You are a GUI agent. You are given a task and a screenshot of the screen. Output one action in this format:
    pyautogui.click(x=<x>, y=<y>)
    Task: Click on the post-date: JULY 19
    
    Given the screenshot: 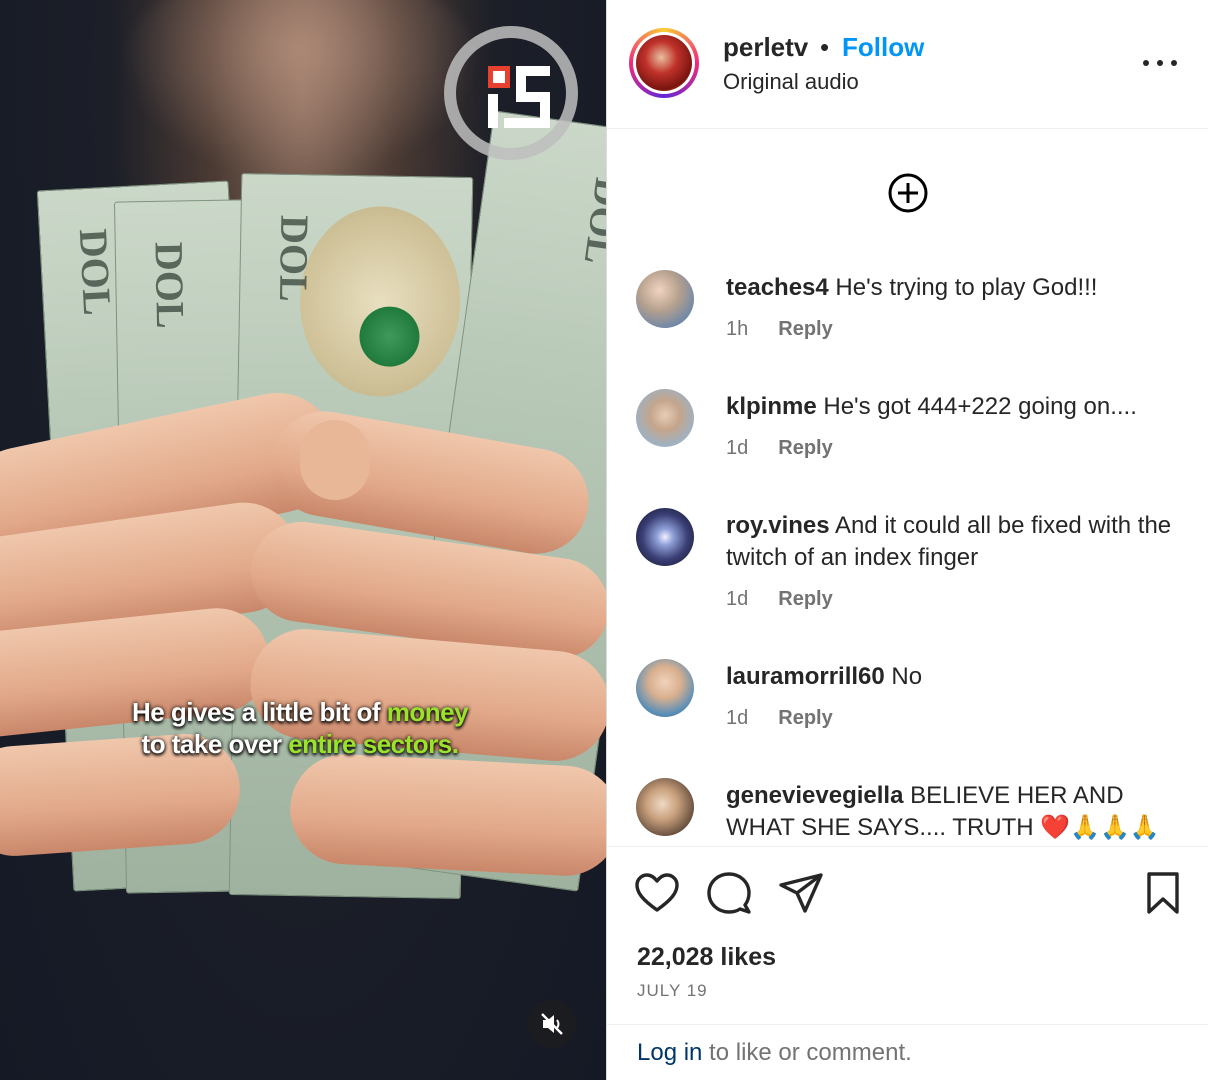 What is the action you would take?
    pyautogui.click(x=672, y=991)
    